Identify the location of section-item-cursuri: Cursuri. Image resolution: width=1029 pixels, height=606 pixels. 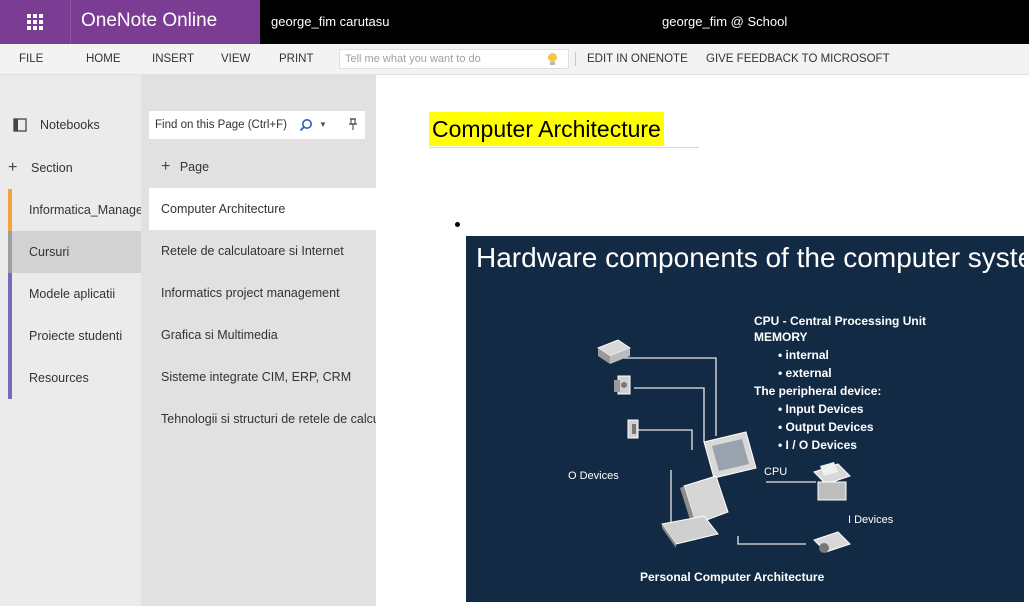
(74, 252).